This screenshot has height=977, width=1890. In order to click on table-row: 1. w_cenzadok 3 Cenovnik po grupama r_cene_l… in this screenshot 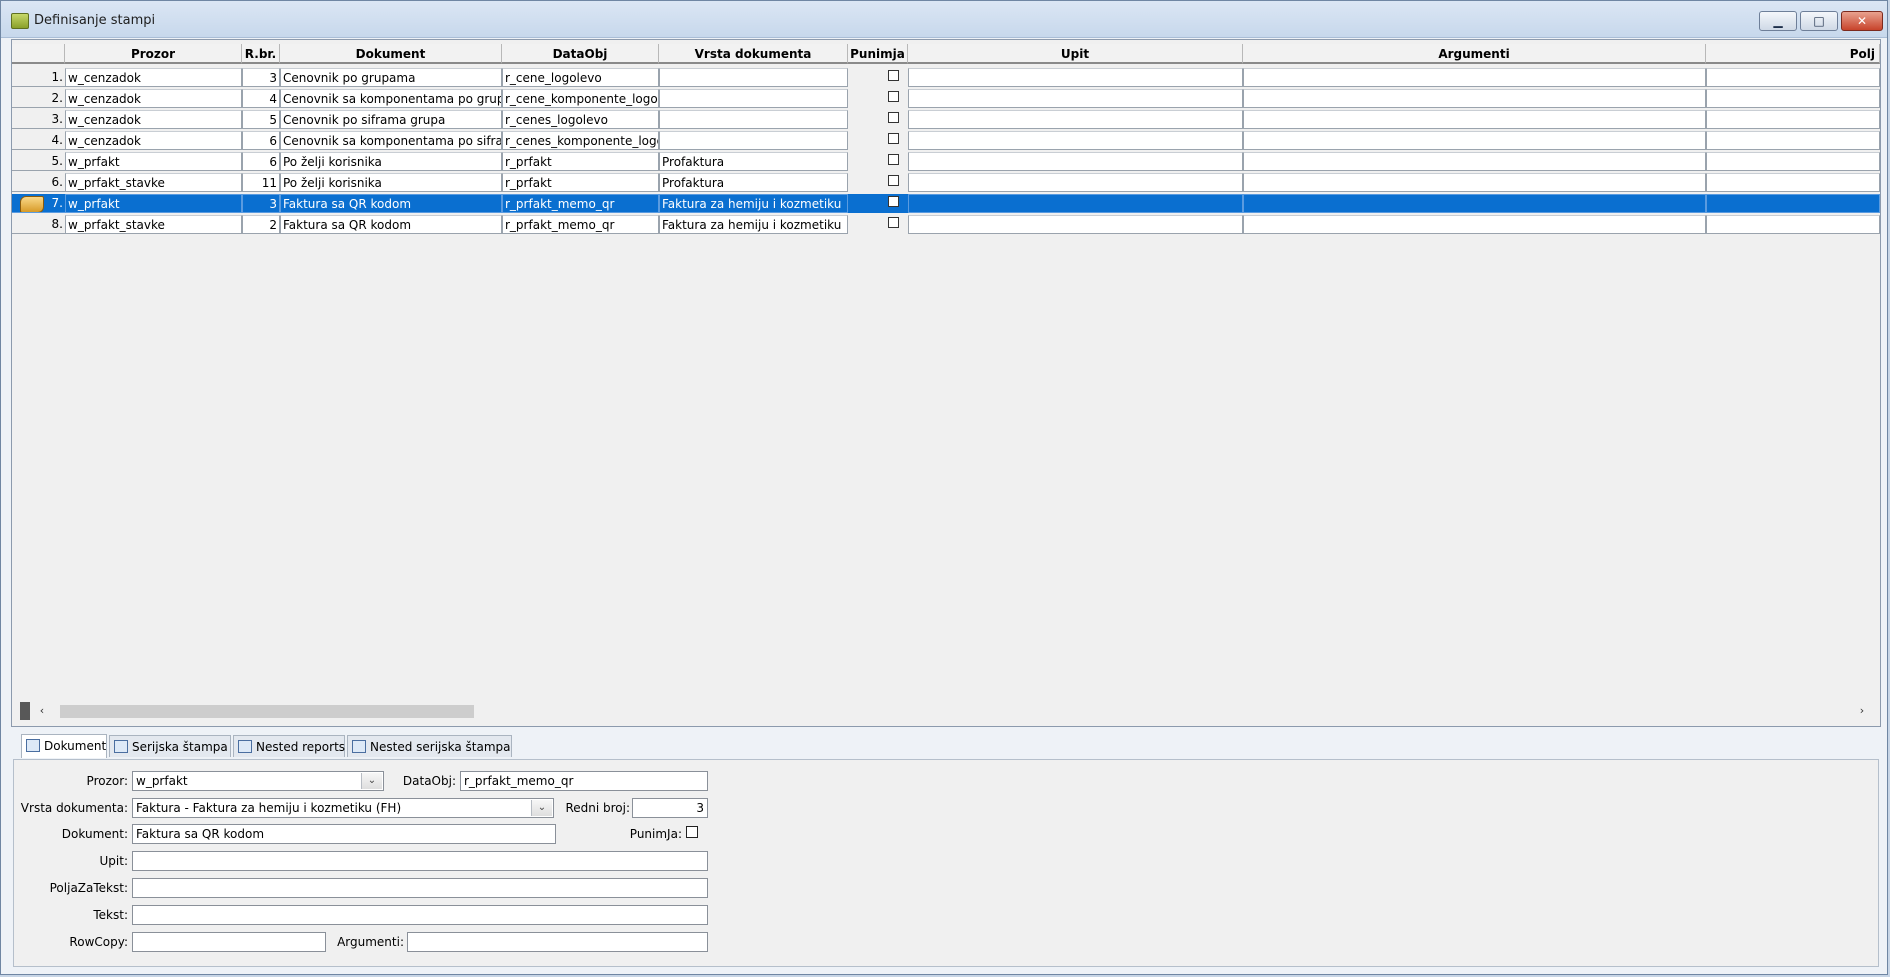, I will do `click(946, 78)`.